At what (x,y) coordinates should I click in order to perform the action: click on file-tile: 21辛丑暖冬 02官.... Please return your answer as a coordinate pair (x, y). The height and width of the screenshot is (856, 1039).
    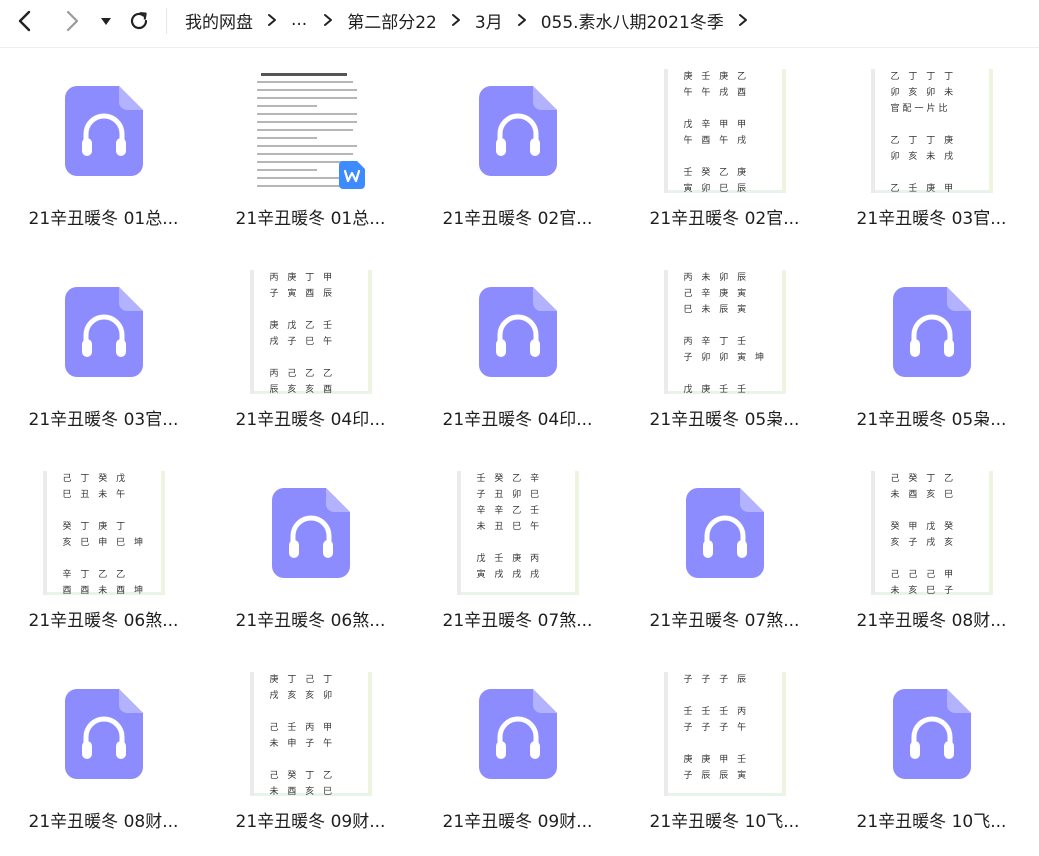
    Looking at the image, I should click on (517, 148).